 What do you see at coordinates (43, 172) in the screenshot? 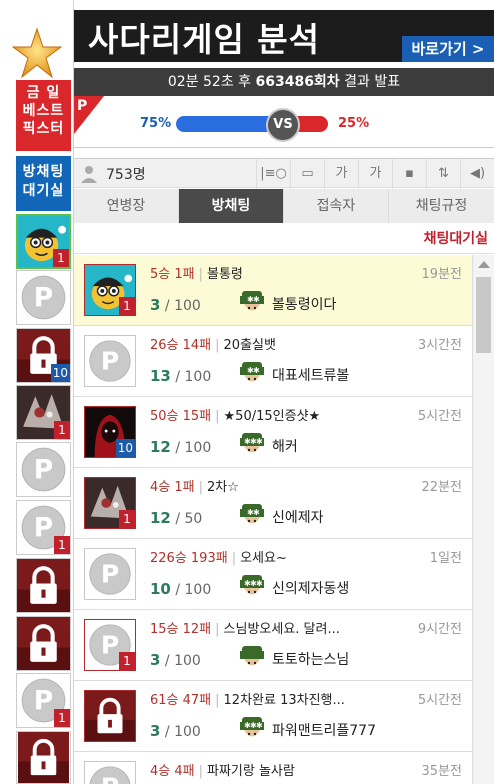
I see `waitroom-line: 방채팅` at bounding box center [43, 172].